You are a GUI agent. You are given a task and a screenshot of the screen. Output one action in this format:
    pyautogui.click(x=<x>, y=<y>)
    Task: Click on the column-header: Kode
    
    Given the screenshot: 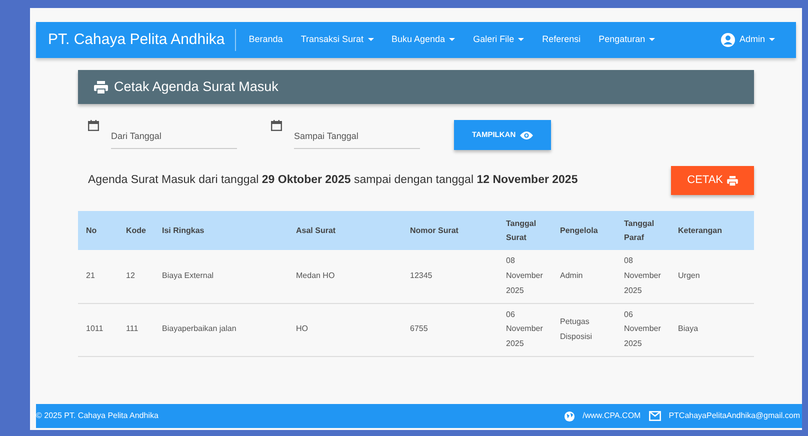 What is the action you would take?
    pyautogui.click(x=136, y=230)
    